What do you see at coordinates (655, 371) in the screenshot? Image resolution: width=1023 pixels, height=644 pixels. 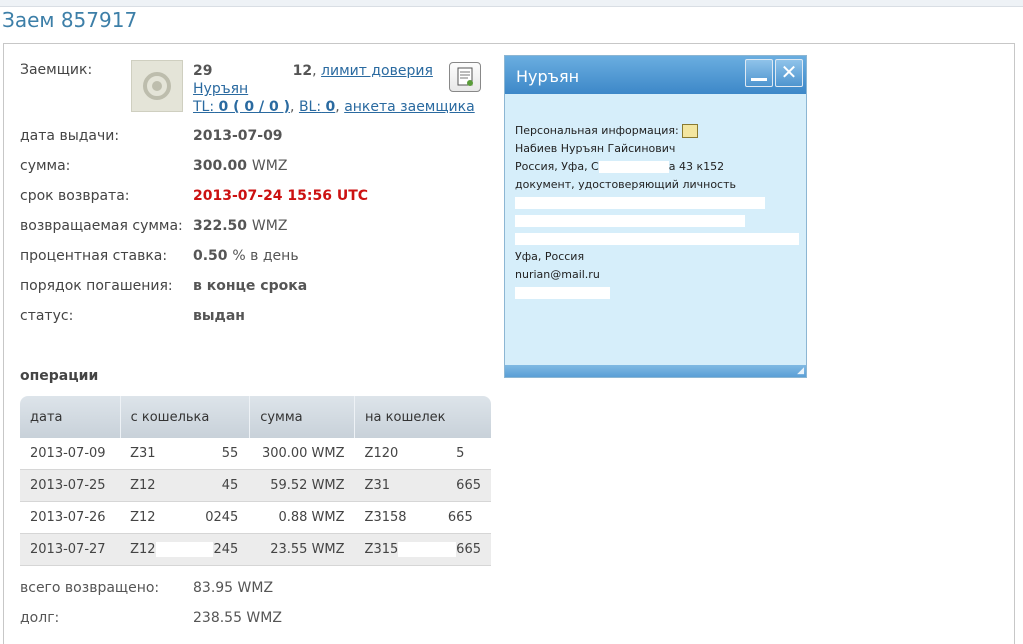 I see `popup-footer: ◢` at bounding box center [655, 371].